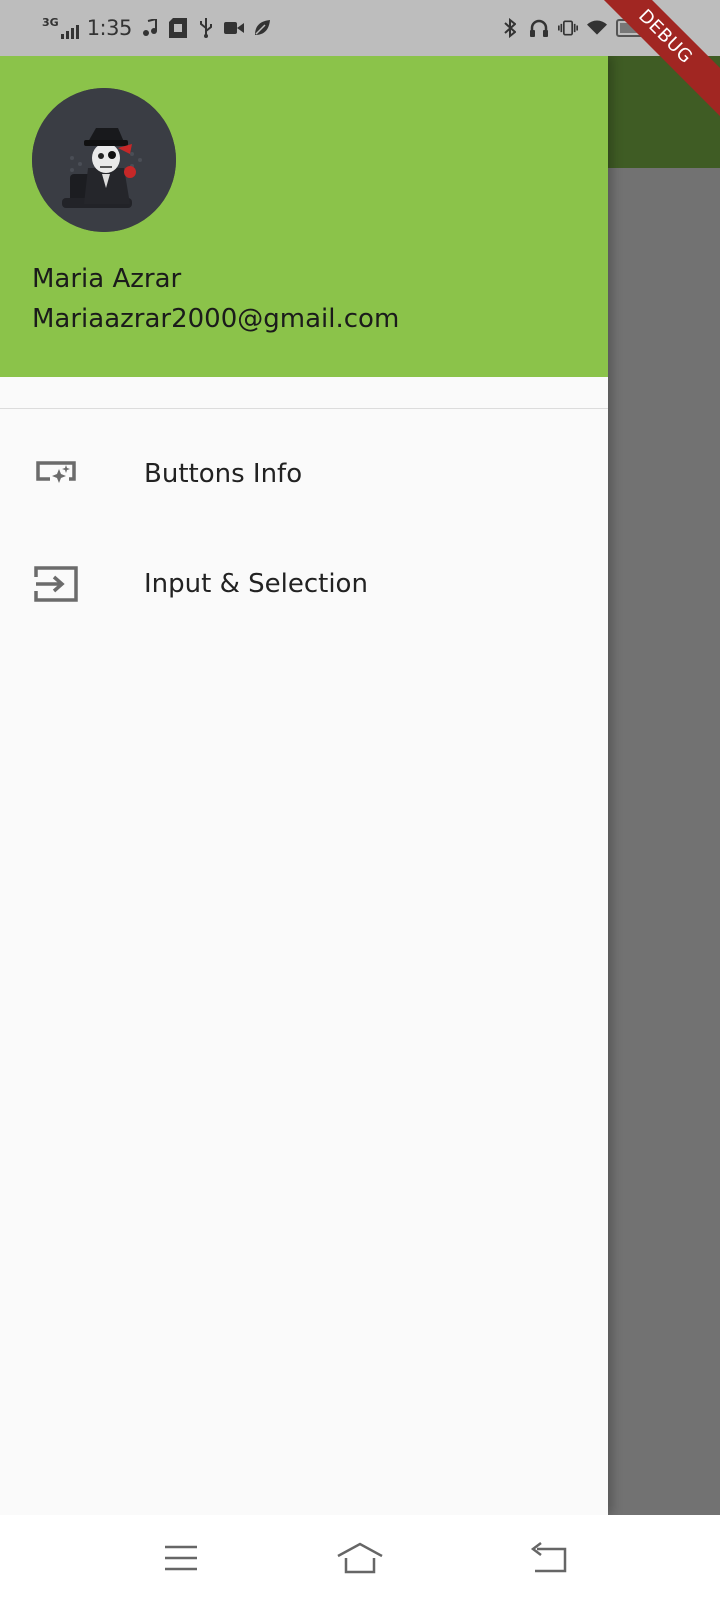 The width and height of the screenshot is (720, 1600). Describe the element at coordinates (304, 474) in the screenshot. I see `menu-item-buttons-info: Buttons Info` at that location.